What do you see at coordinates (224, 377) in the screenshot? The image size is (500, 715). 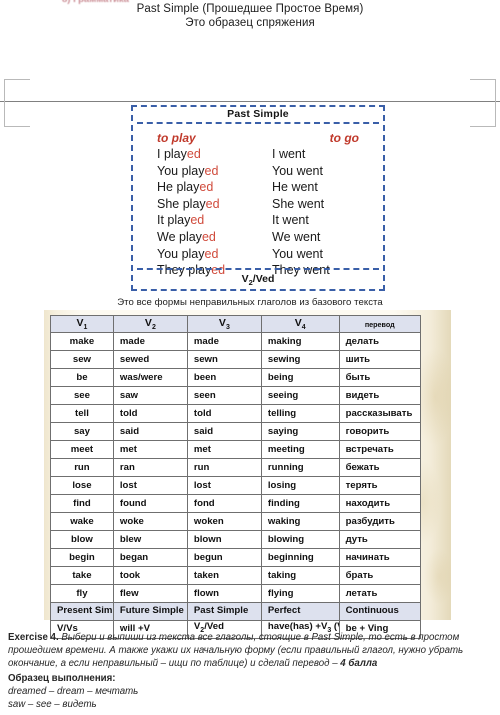 I see `verb-cell-r2-c2: been` at bounding box center [224, 377].